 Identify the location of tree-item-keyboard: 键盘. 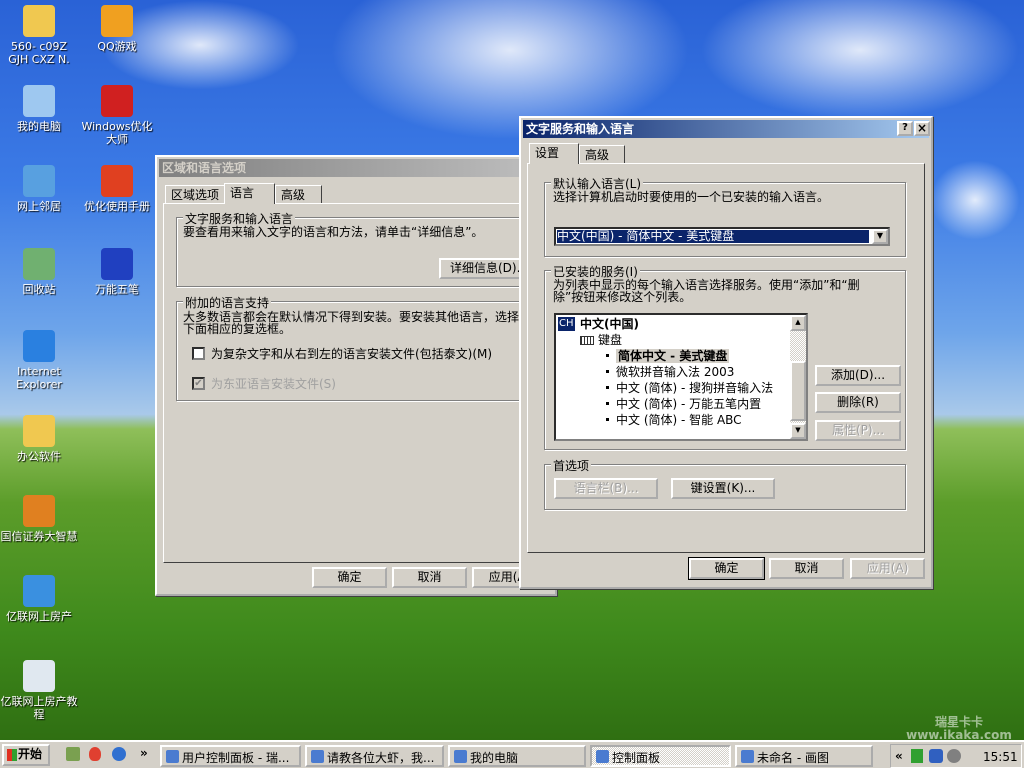
(610, 340).